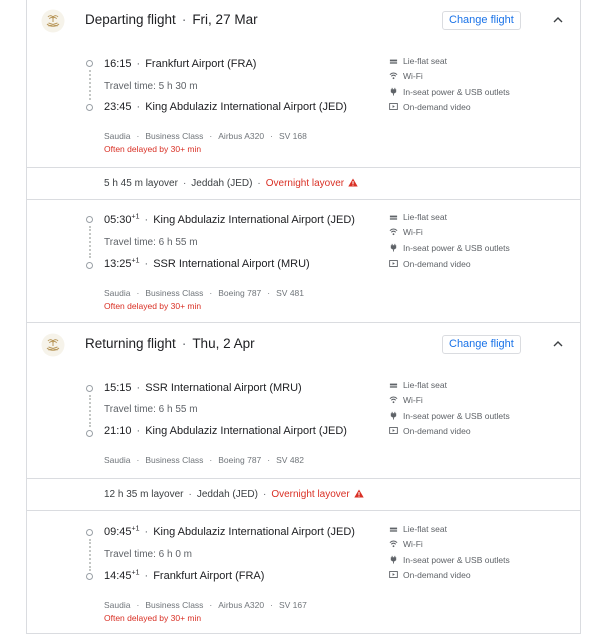 Image resolution: width=599 pixels, height=640 pixels. What do you see at coordinates (223, 343) in the screenshot?
I see `returning-date: Thu, 2 Apr` at bounding box center [223, 343].